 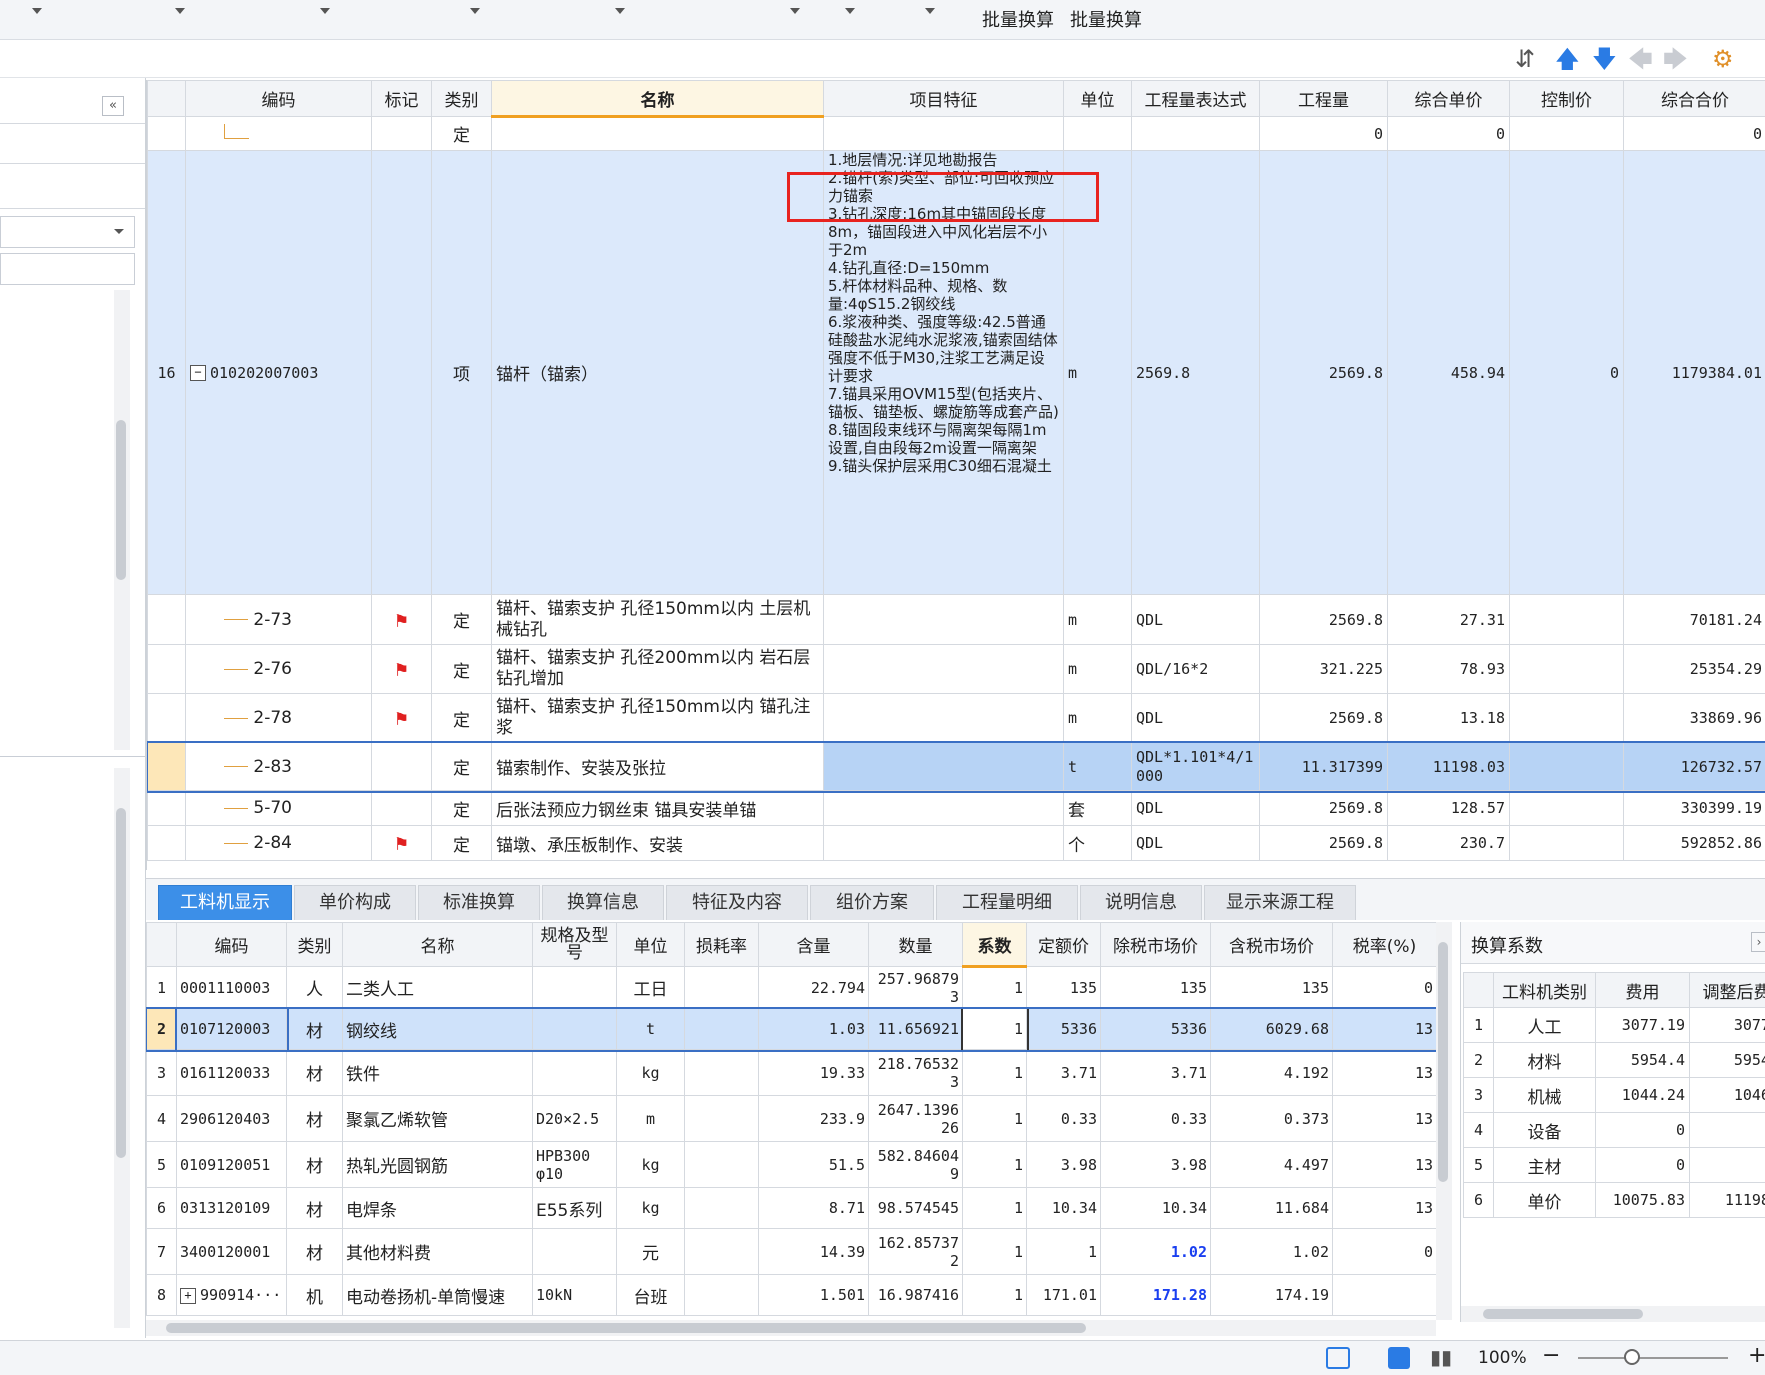 What do you see at coordinates (479, 902) in the screenshot?
I see `tab-standard-conversion: 标准换算` at bounding box center [479, 902].